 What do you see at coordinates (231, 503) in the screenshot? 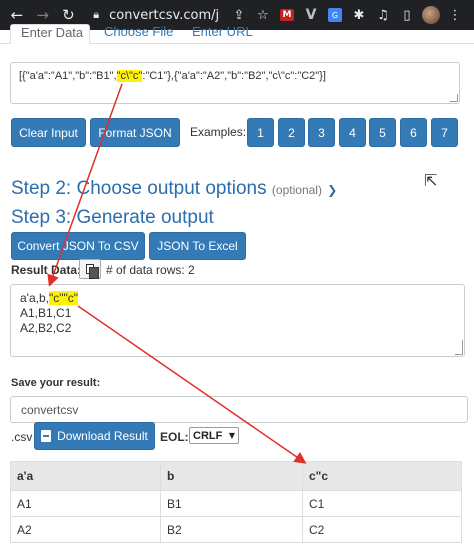
I see `table-cell: B1` at bounding box center [231, 503].